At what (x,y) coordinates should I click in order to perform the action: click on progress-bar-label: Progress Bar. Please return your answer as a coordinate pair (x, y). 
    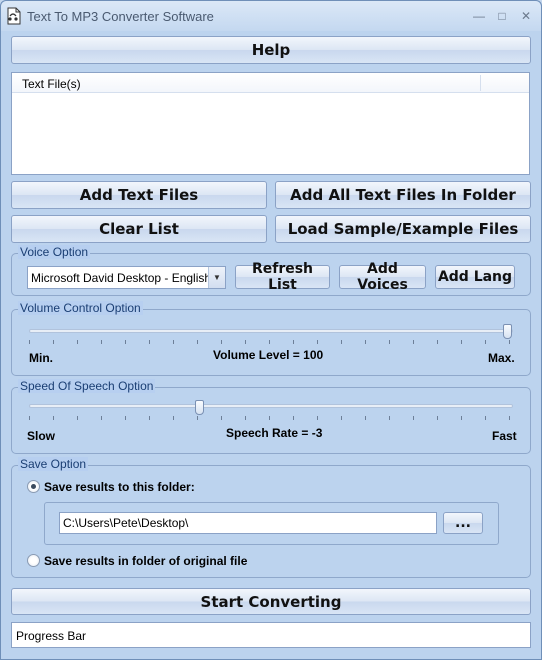
    Looking at the image, I should click on (51, 636).